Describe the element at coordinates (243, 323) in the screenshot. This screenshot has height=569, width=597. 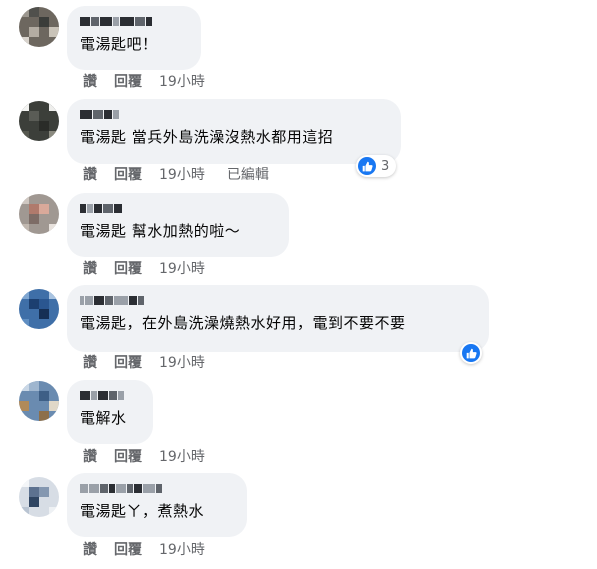
I see `comment-text: 電湯匙，在外島洗澡燒熱水好用，電到不要不要` at that location.